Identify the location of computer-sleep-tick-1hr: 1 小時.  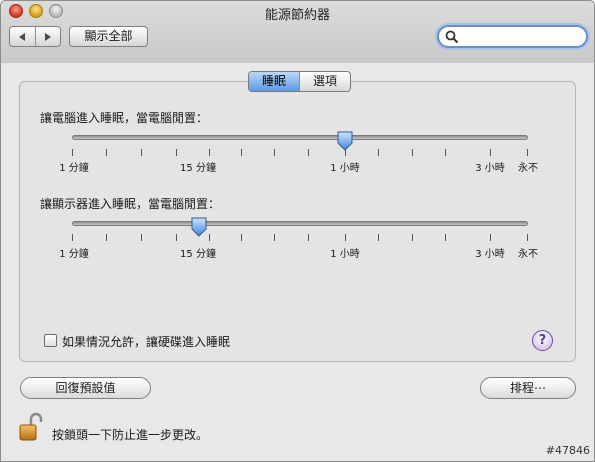
(345, 168).